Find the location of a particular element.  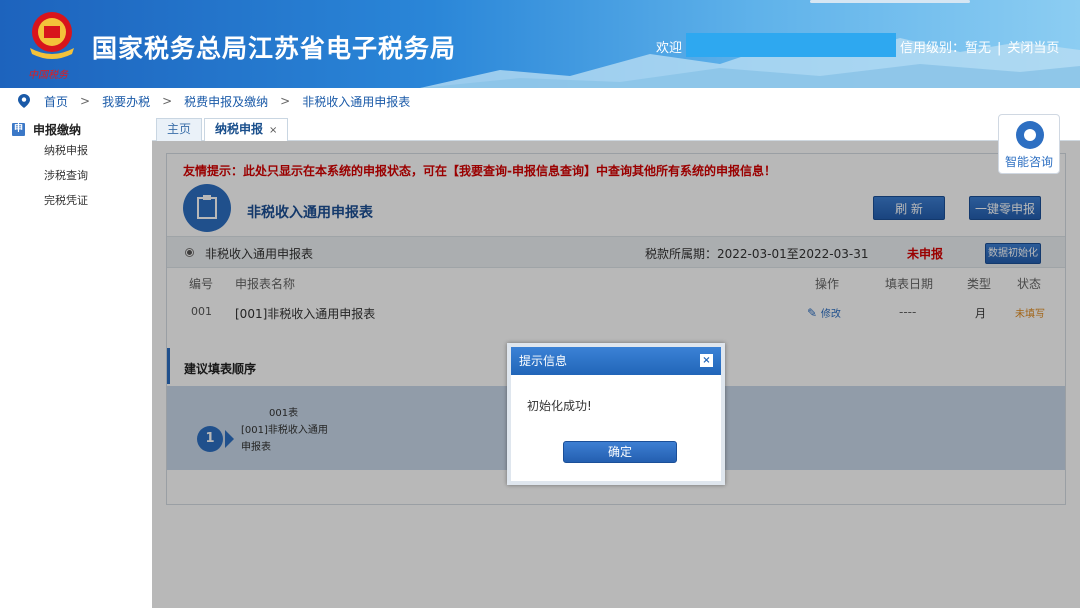

tab-bar: 主页 纳税申报 × is located at coordinates (616, 127).